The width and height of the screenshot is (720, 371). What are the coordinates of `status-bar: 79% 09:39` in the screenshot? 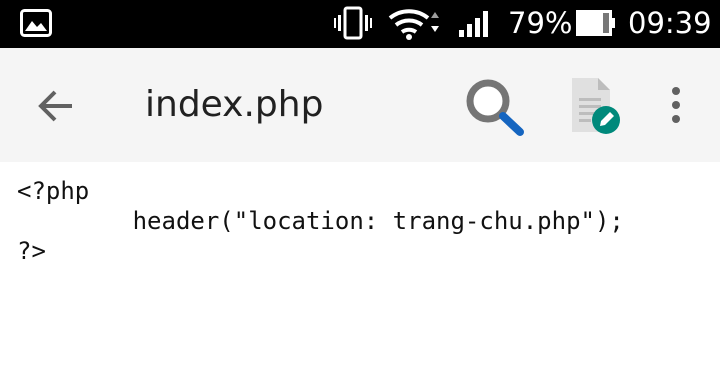 It's located at (360, 24).